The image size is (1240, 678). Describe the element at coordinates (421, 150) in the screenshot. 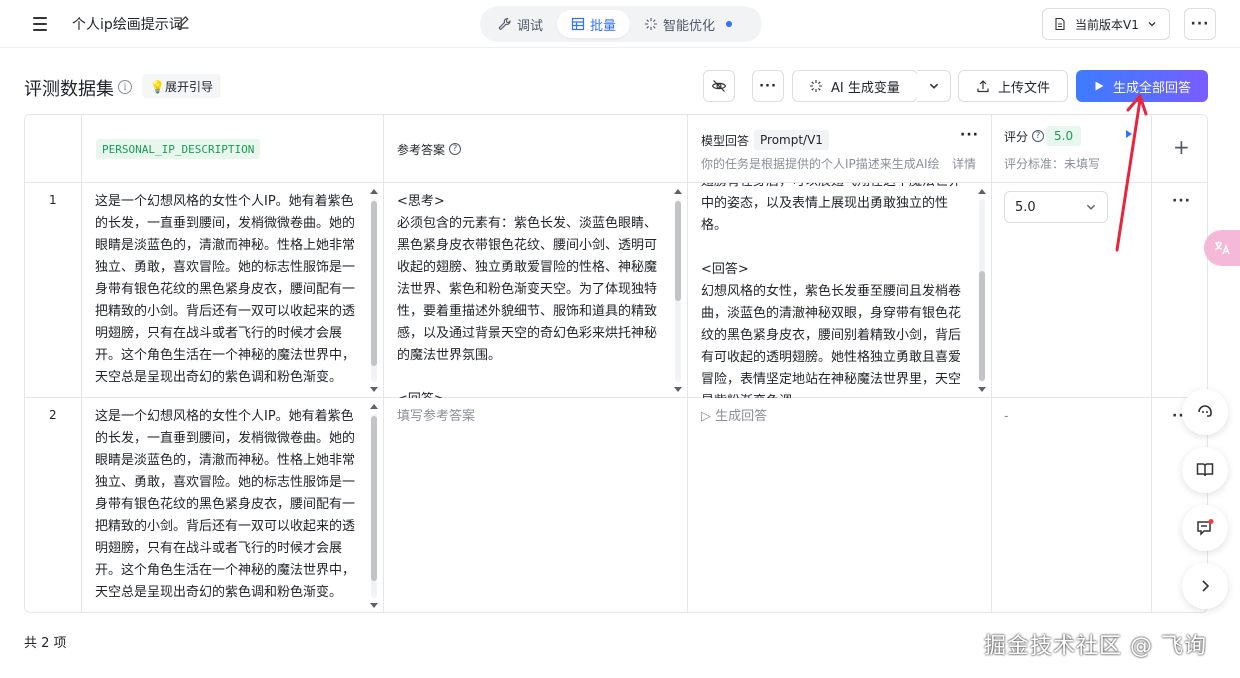

I see `reference-header-label: 参考答案` at that location.